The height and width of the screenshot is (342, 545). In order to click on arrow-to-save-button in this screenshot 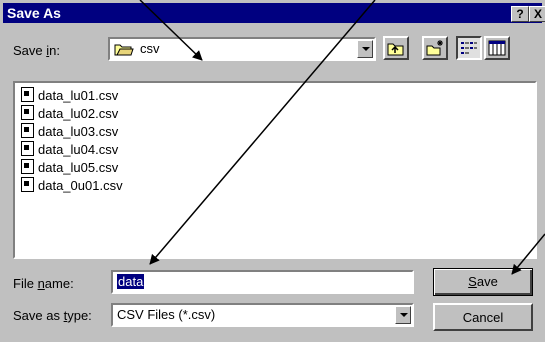, I will do `click(528, 254)`.